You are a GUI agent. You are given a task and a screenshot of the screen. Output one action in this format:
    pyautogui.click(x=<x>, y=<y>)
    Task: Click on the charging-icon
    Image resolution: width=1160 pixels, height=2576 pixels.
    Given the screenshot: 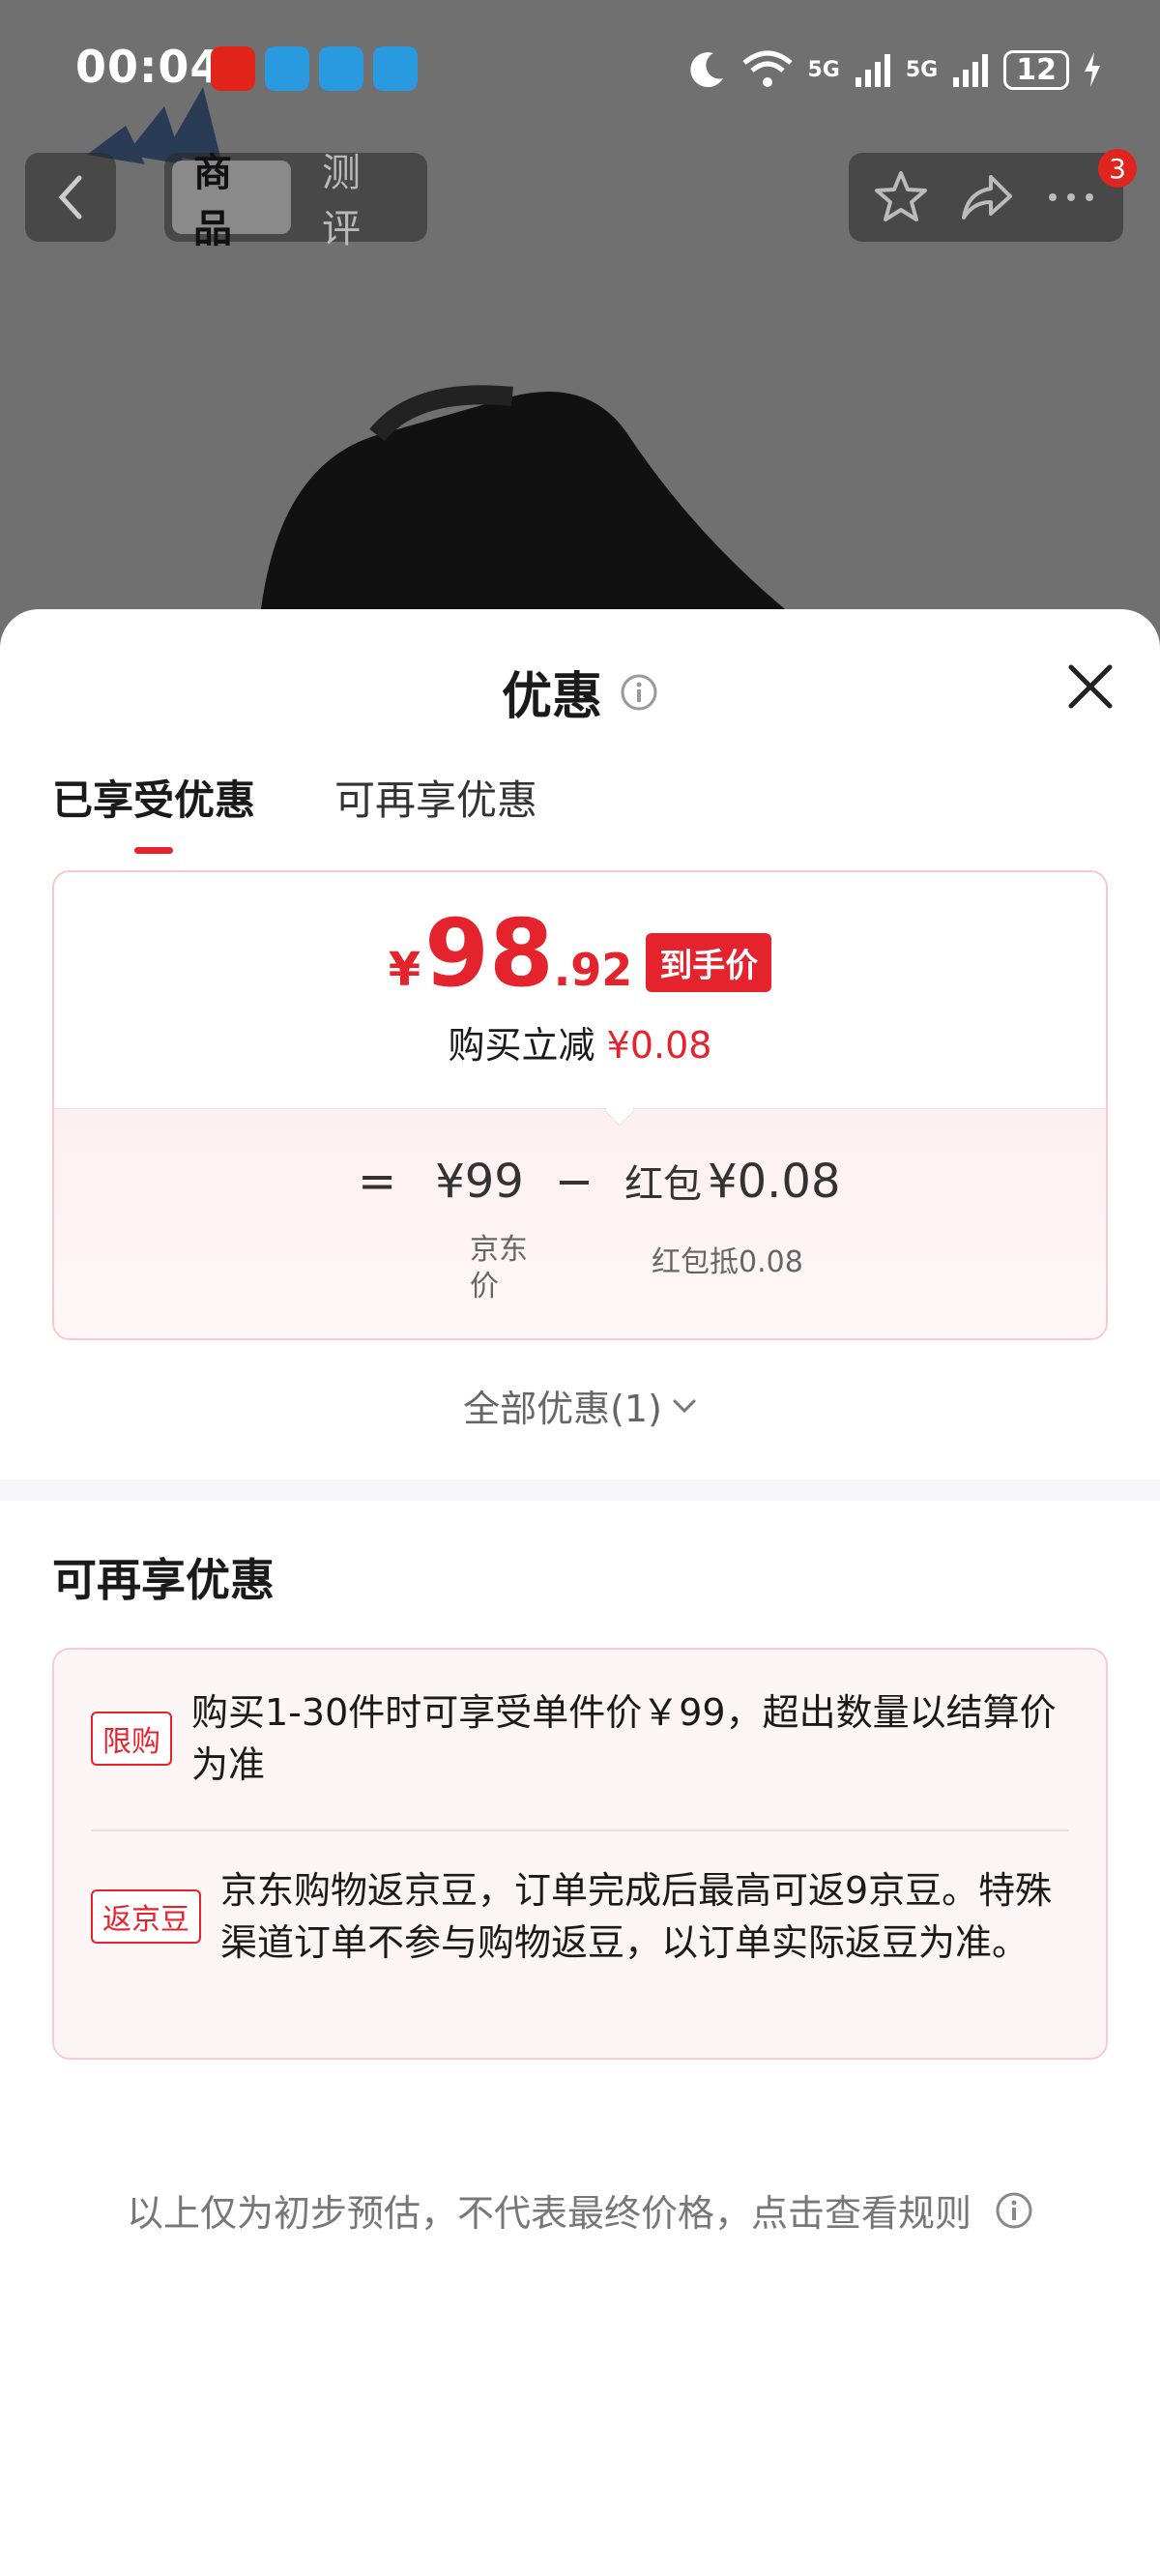 What is the action you would take?
    pyautogui.click(x=1092, y=69)
    